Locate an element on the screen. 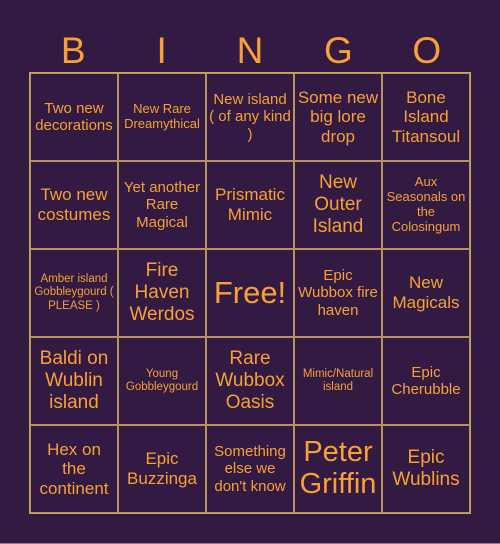  cell-text: Aux Seasonals on the Colosingum is located at coordinates (426, 204).